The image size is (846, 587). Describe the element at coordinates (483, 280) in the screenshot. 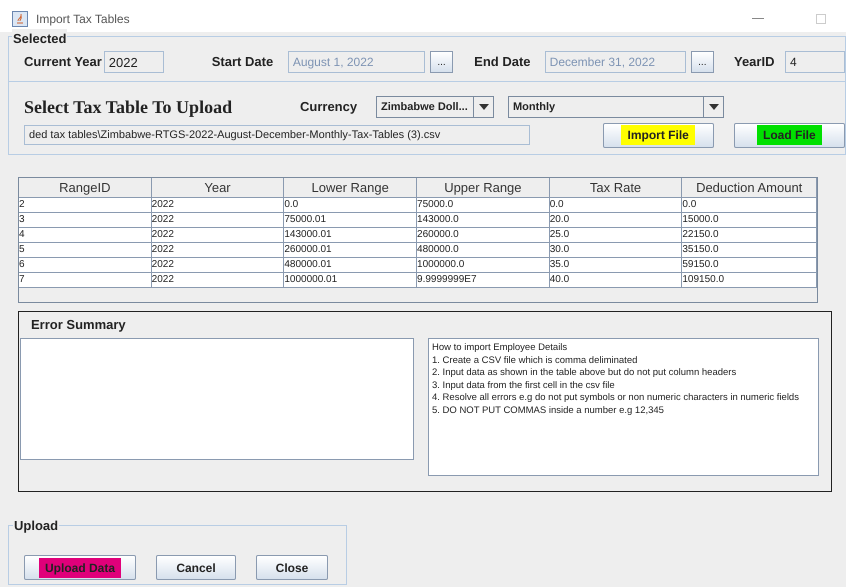

I see `table-cell: 9.9999999E7` at that location.